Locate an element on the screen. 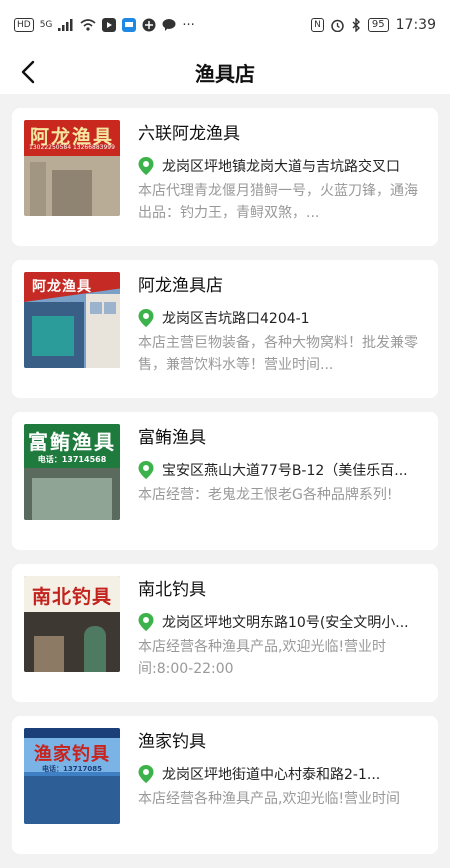  shop-photo: 富鲔渔具 电话：13714568 is located at coordinates (72, 472).